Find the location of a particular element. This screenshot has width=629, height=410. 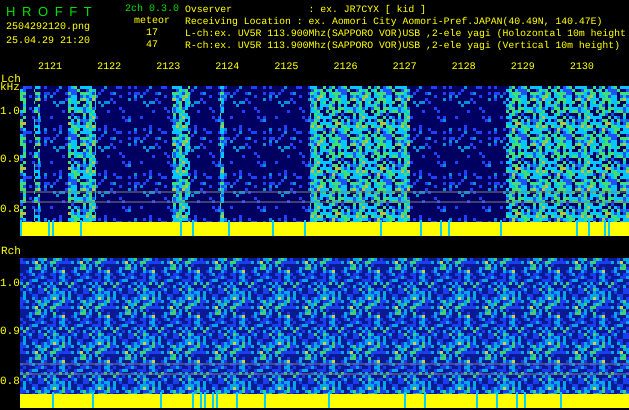

meteor-count: 17 is located at coordinates (152, 34).